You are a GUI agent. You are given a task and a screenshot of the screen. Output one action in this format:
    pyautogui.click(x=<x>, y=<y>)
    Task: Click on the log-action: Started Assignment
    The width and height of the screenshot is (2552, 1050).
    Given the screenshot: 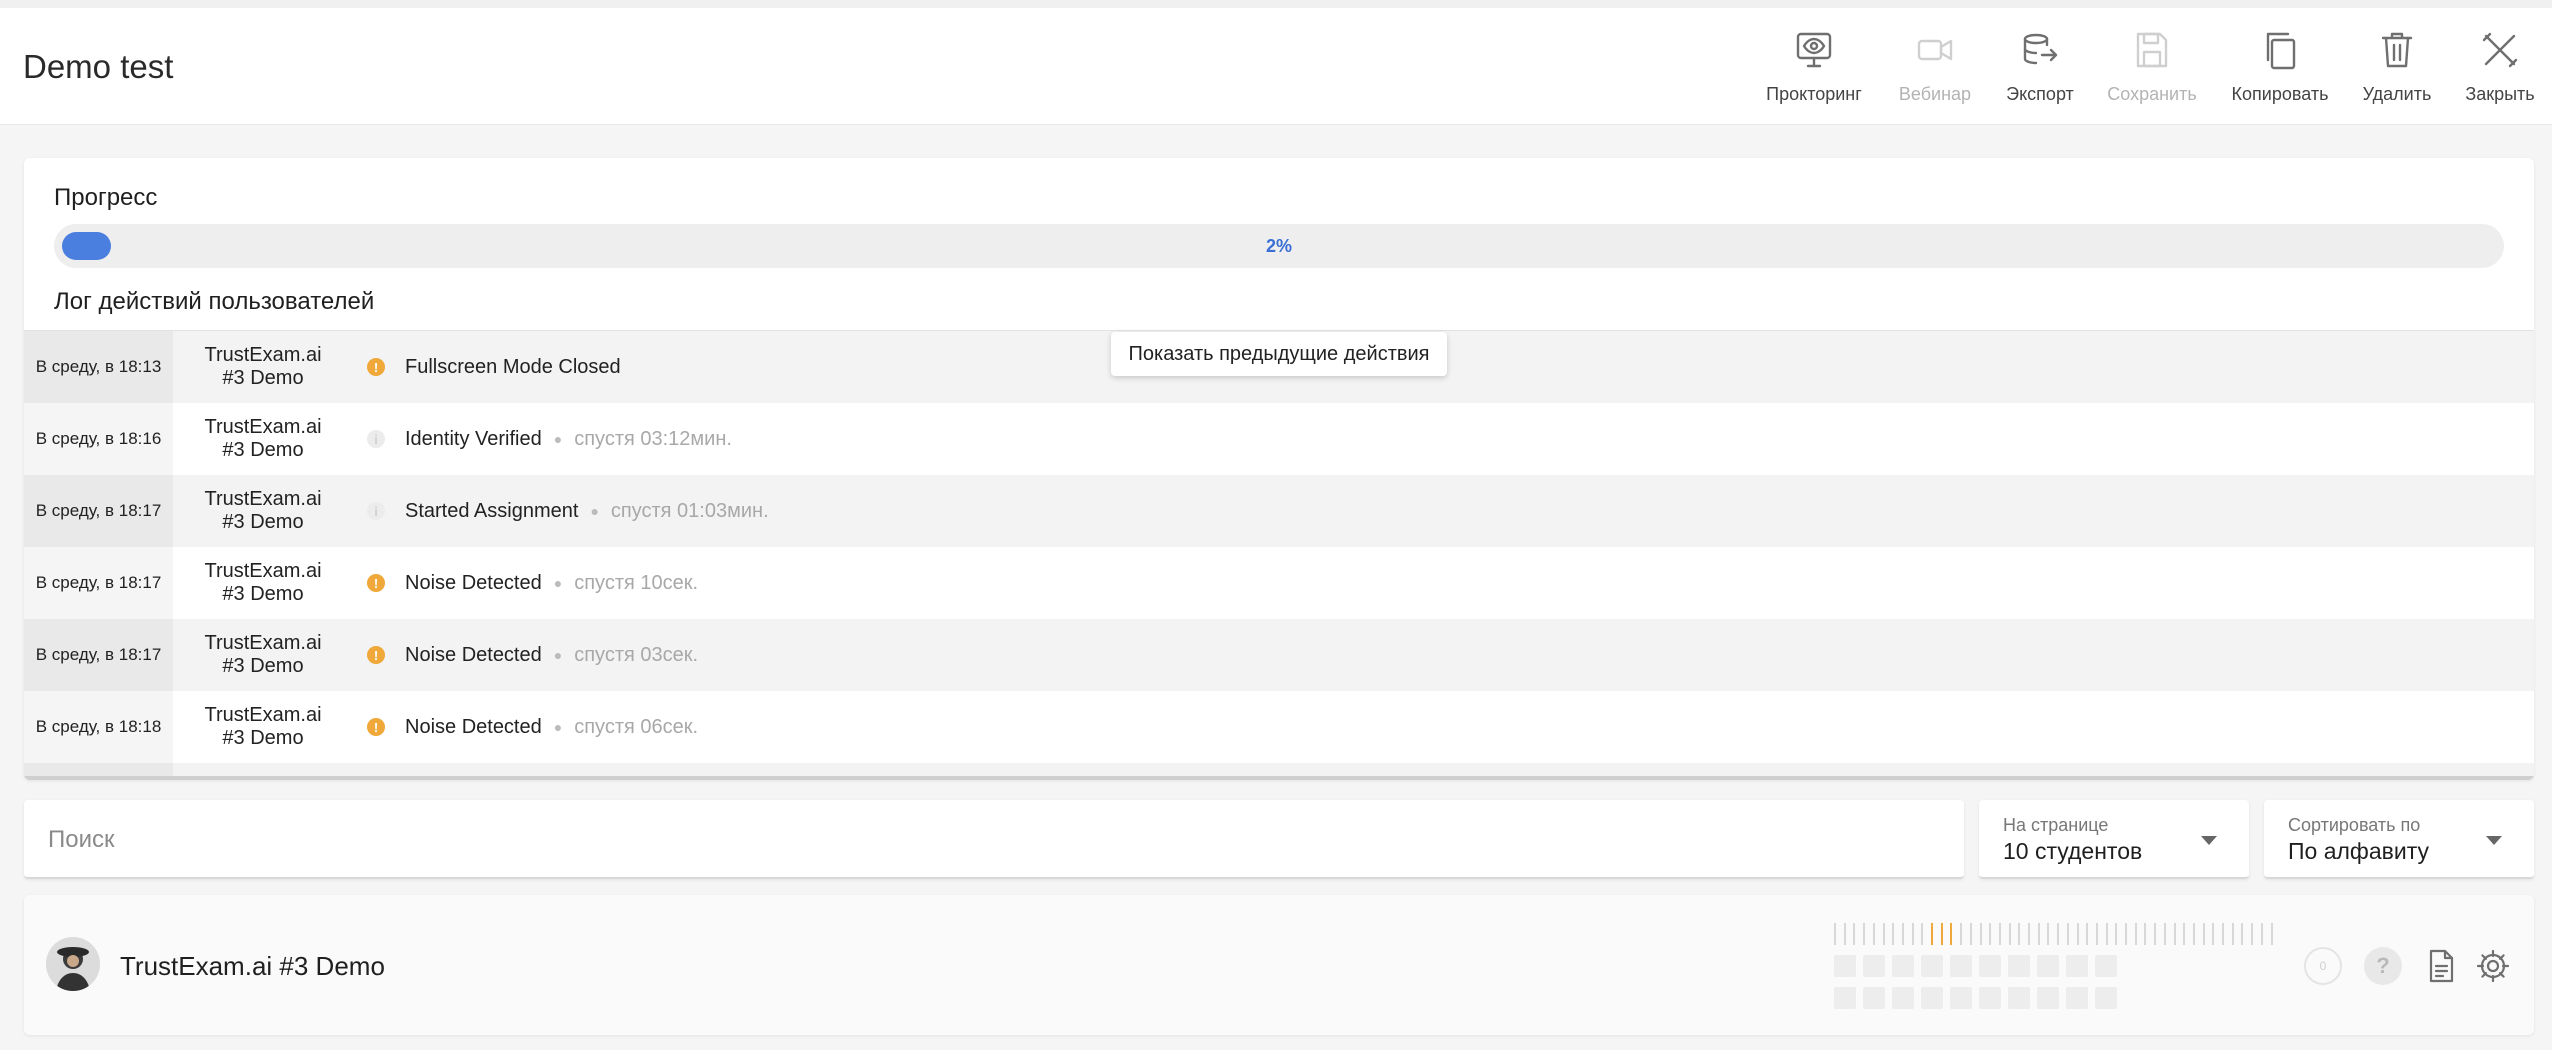 What is the action you would take?
    pyautogui.click(x=492, y=510)
    